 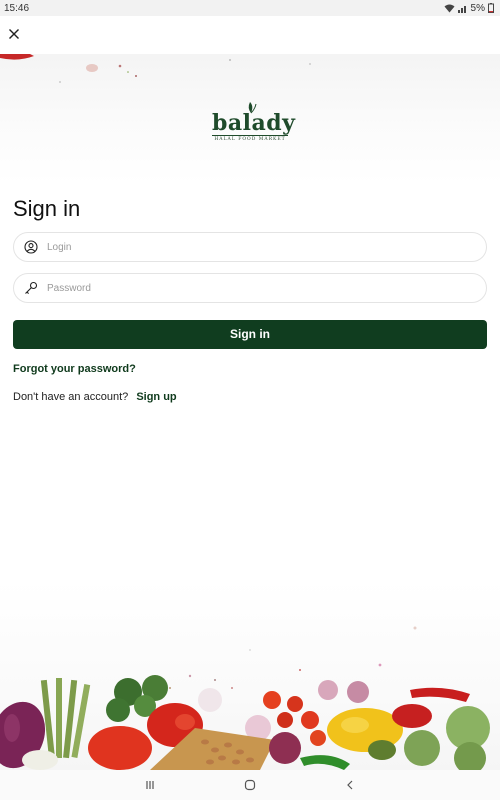 What do you see at coordinates (491, 8) in the screenshot?
I see `battery-icon` at bounding box center [491, 8].